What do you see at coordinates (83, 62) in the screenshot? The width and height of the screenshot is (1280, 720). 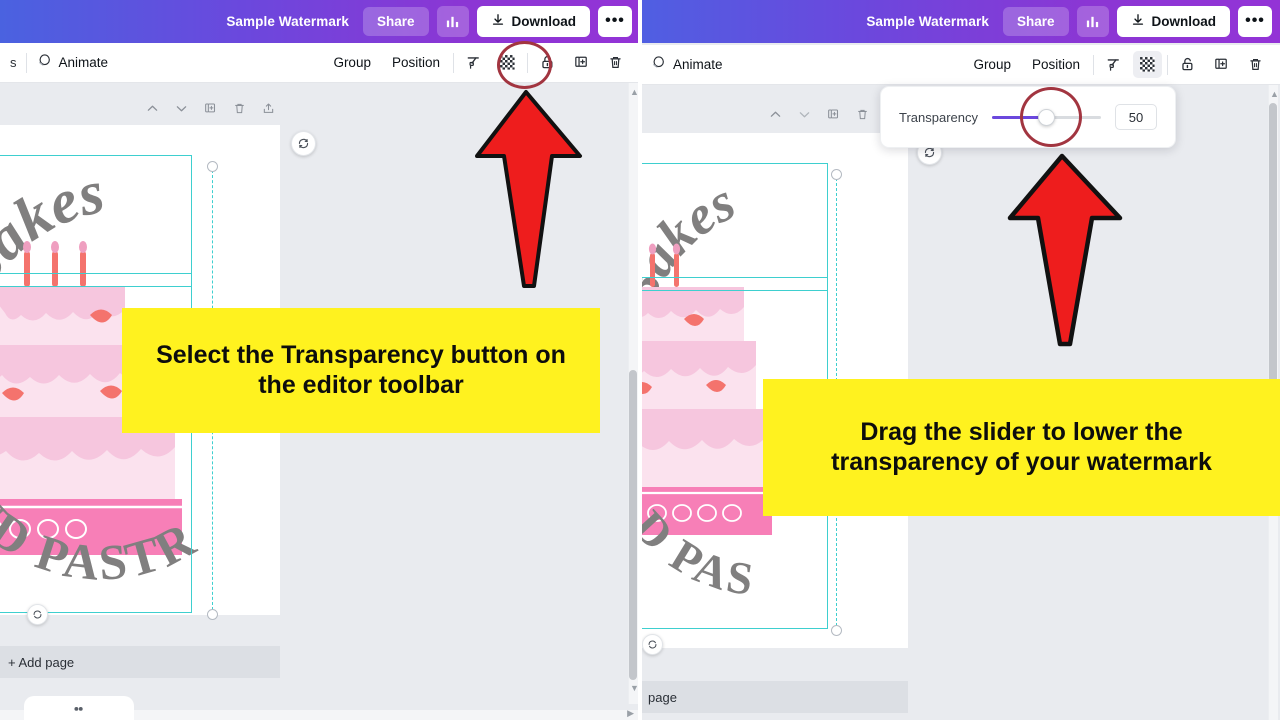 I see `animate-label-left: Animate` at bounding box center [83, 62].